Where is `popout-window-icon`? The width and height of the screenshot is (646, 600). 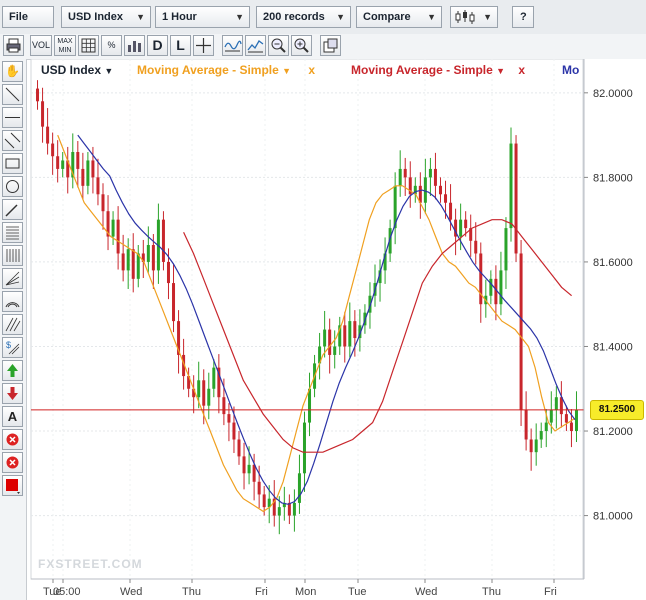 popout-window-icon is located at coordinates (330, 45).